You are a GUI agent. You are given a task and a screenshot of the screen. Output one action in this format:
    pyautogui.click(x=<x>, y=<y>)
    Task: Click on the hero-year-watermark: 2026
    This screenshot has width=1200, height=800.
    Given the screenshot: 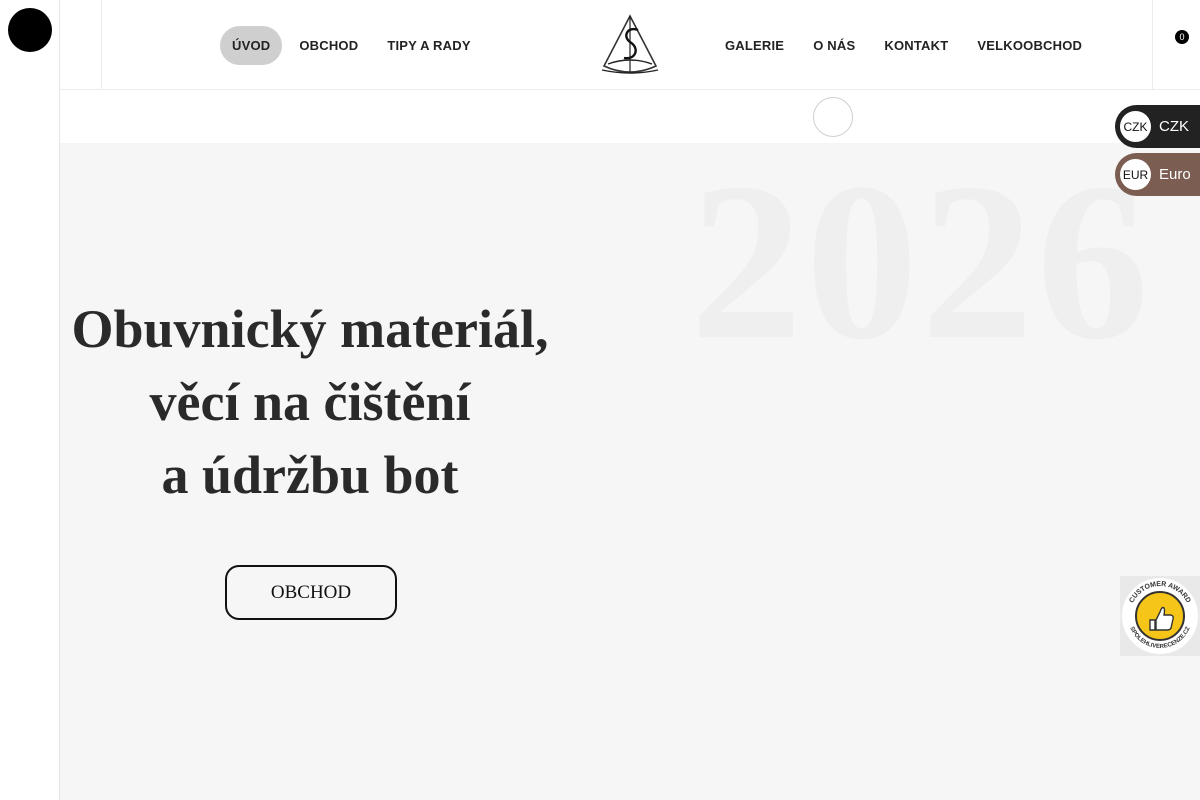 What is the action you would take?
    pyautogui.click(x=921, y=264)
    